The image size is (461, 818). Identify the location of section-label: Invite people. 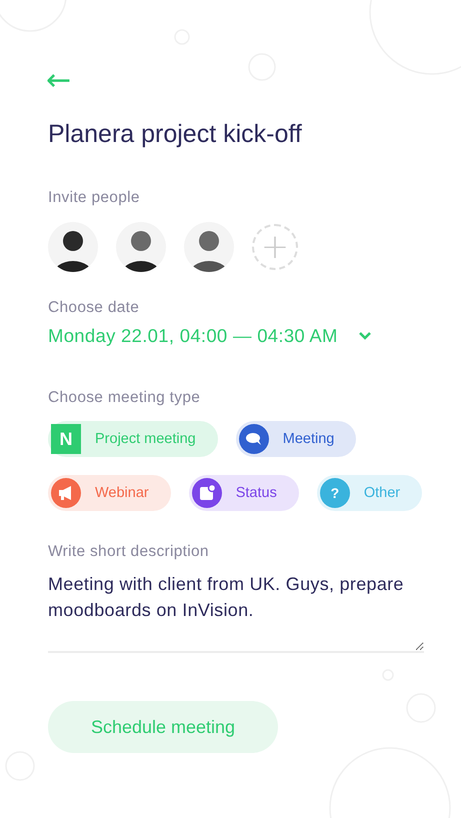
(94, 198).